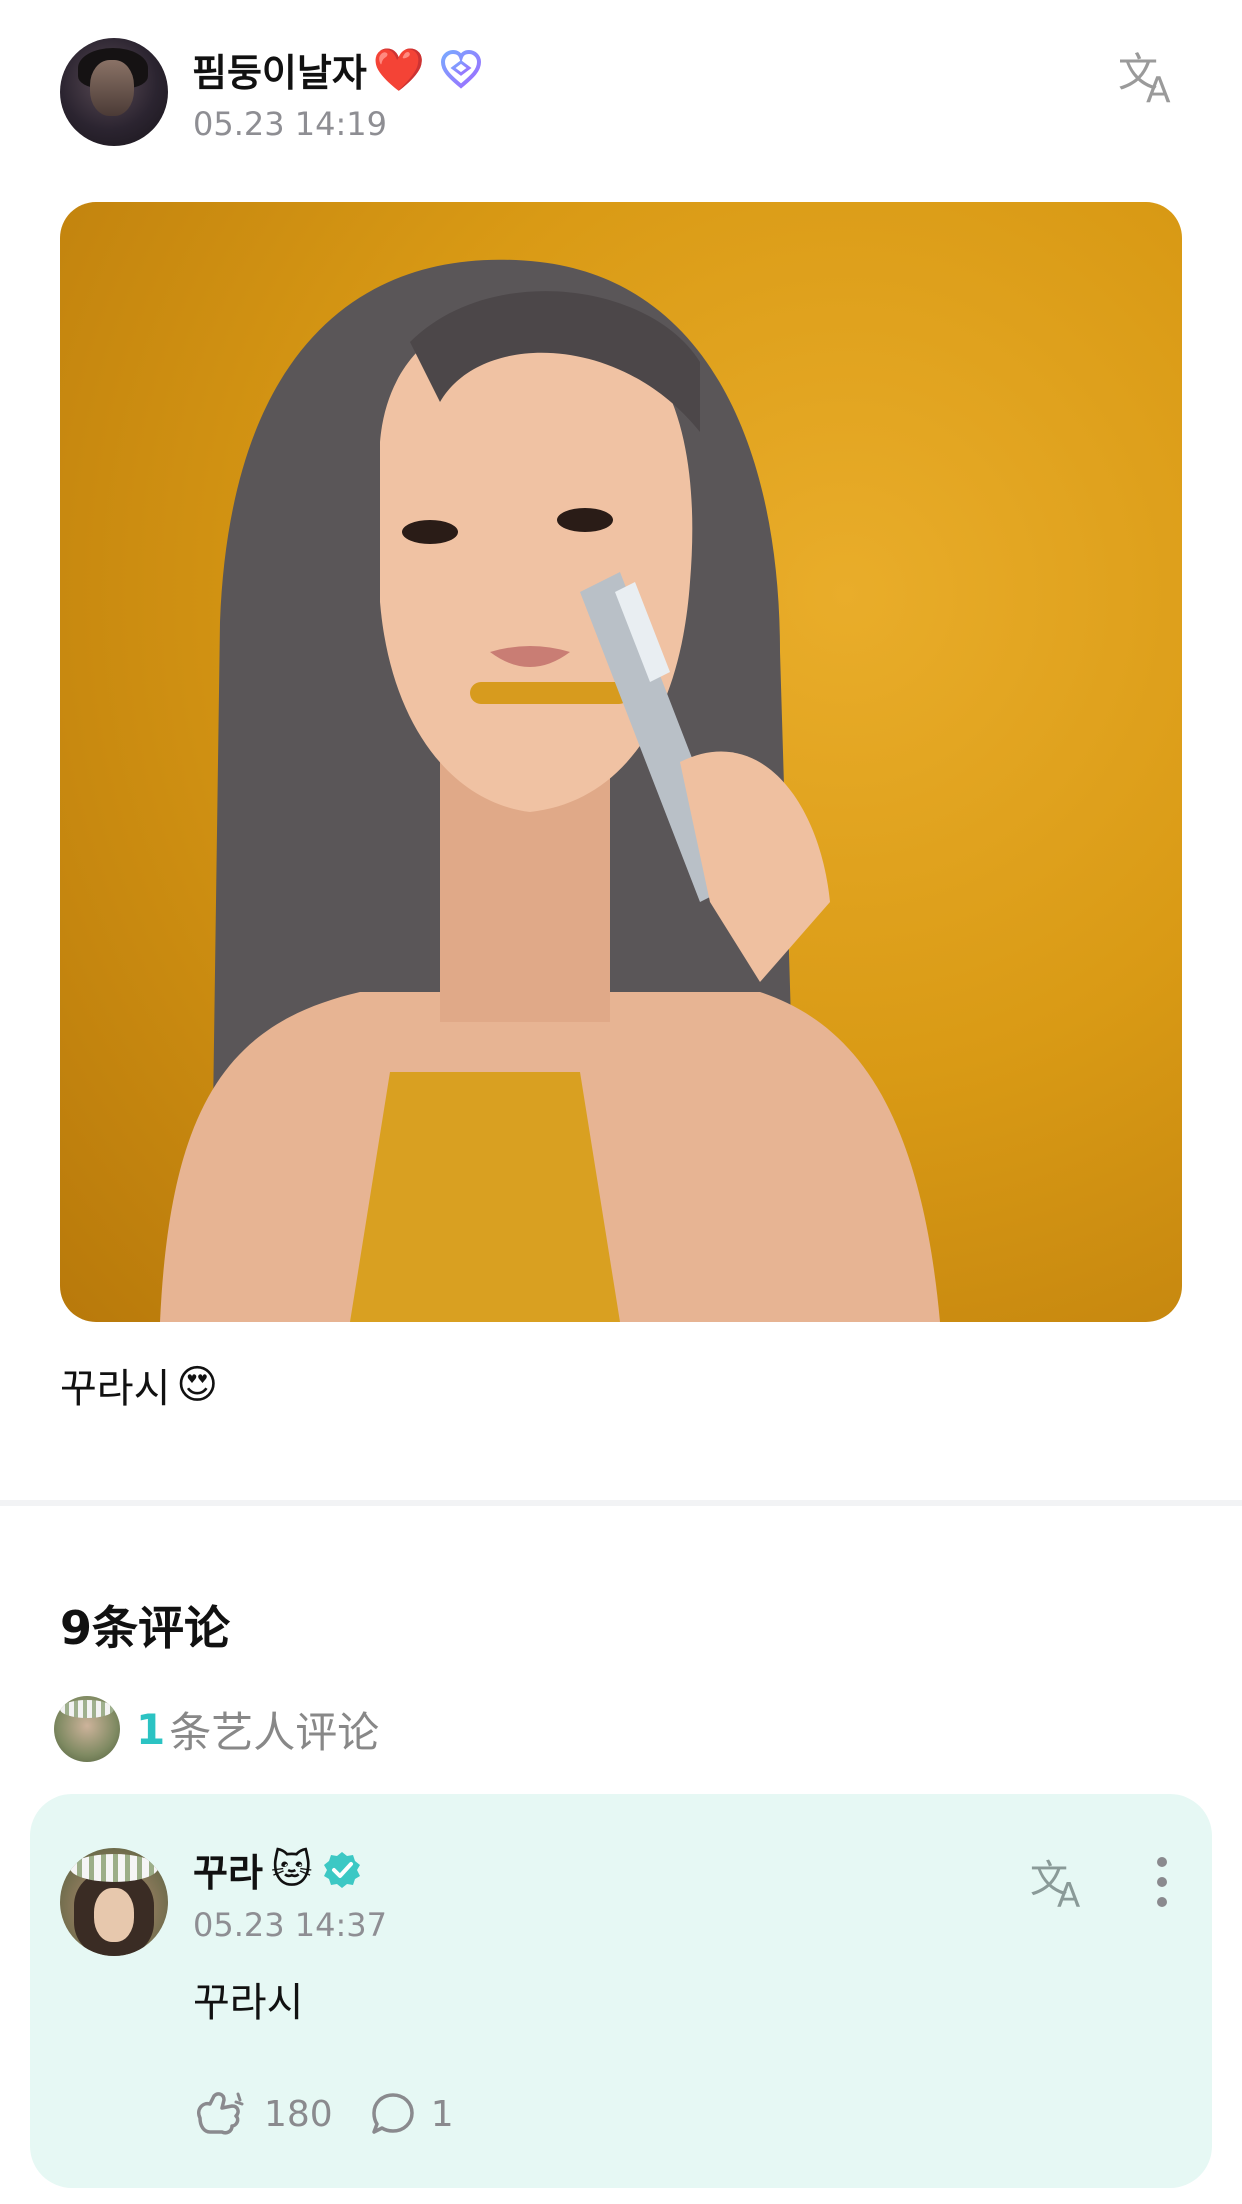 Image resolution: width=1242 pixels, height=2204 pixels. I want to click on cheer-button: 180, so click(262, 2114).